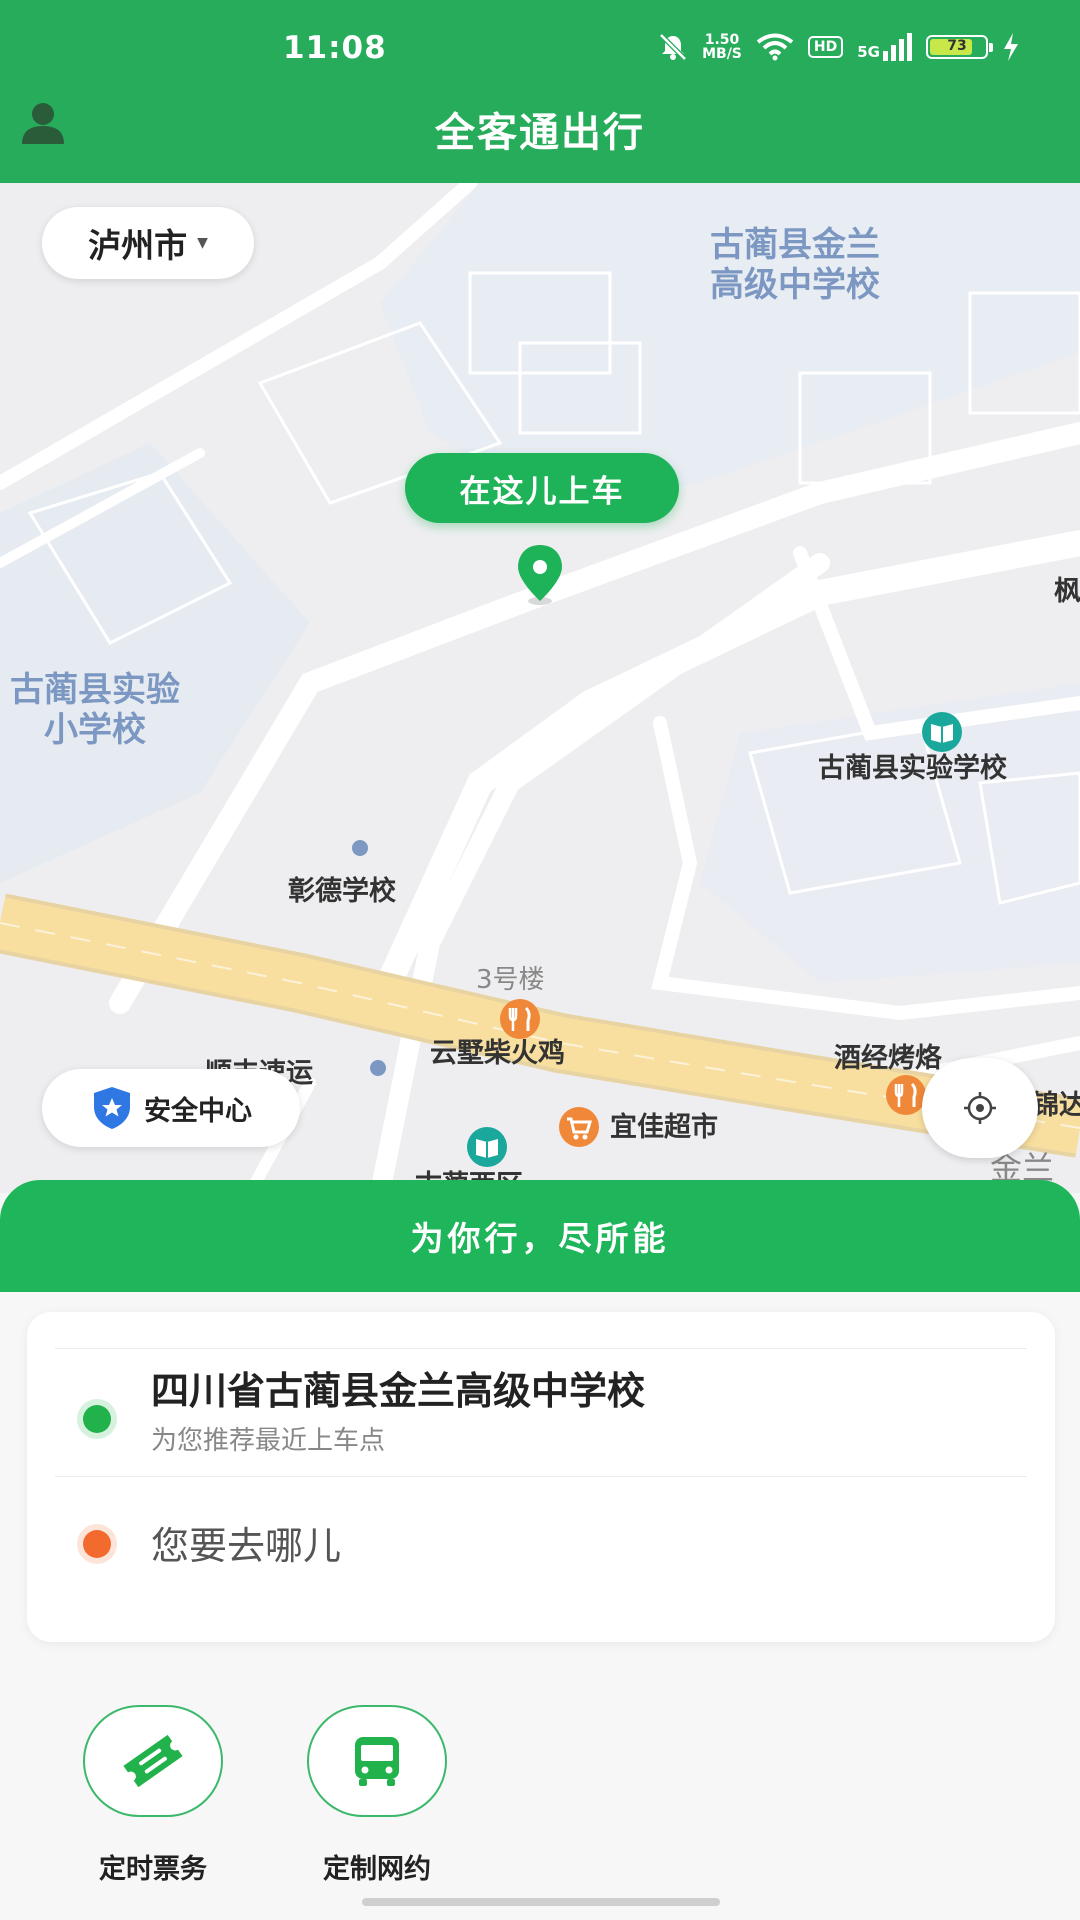  I want to click on map-label-jiujing: 酒经烤烙, so click(888, 1055).